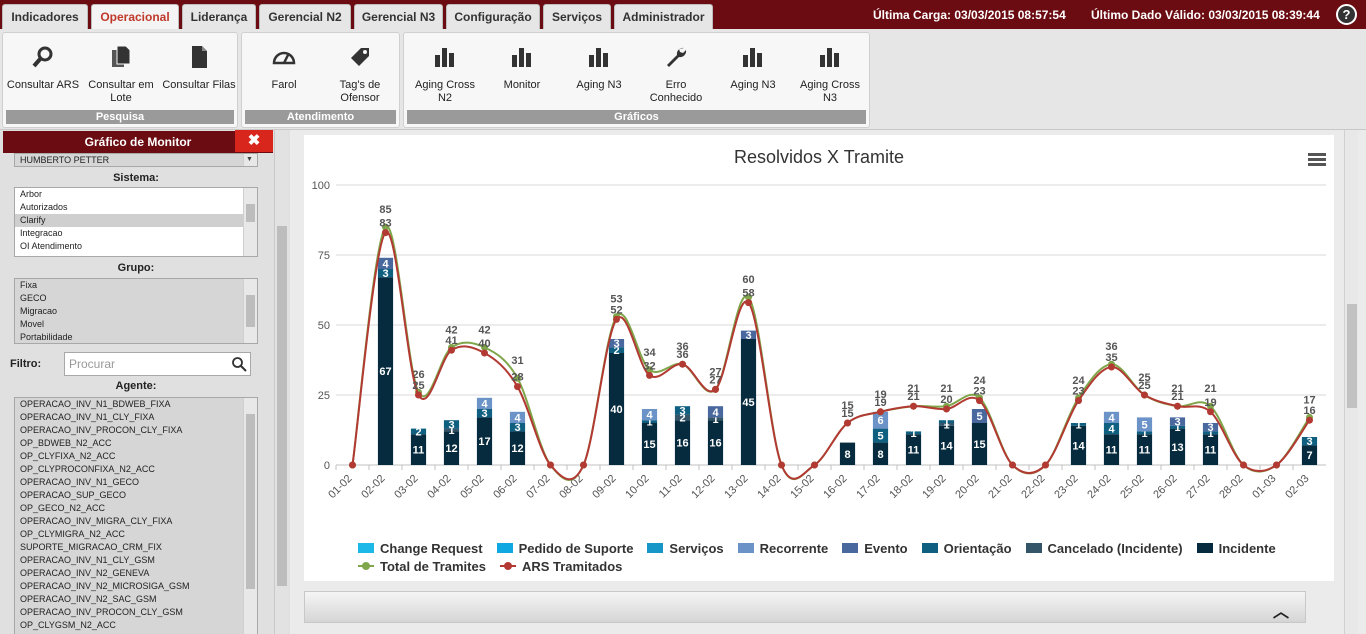 Image resolution: width=1366 pixels, height=634 pixels. I want to click on legend-item: Change Request, so click(420, 548).